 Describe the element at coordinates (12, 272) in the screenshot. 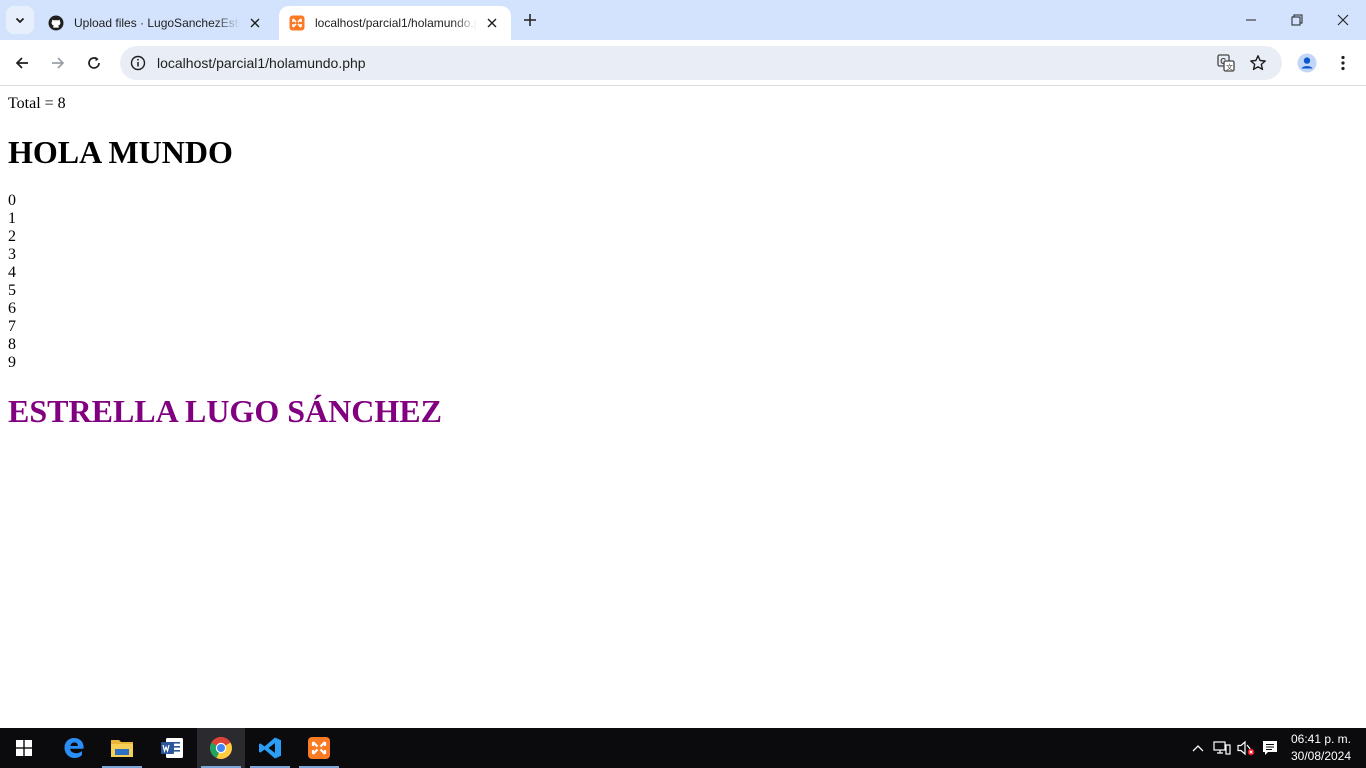

I see `number-item: 4` at that location.